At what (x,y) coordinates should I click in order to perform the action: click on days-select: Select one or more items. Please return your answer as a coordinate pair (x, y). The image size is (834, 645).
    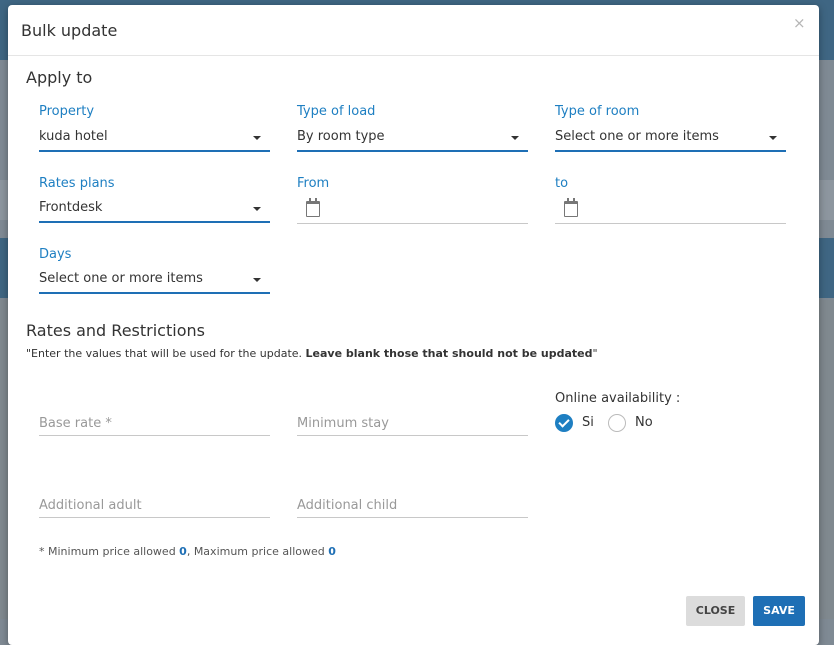
    Looking at the image, I should click on (154, 281).